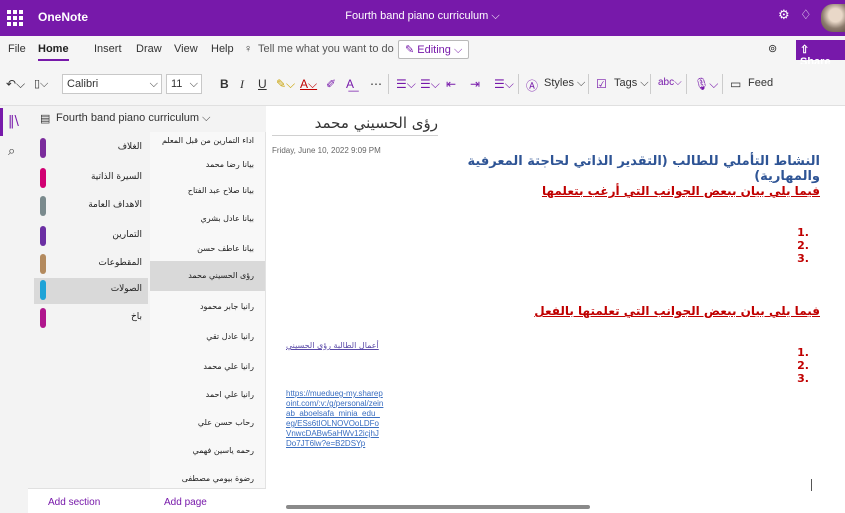 The height and width of the screenshot is (513, 845). I want to click on share-button: ⇧ Share ⌵, so click(820, 60).